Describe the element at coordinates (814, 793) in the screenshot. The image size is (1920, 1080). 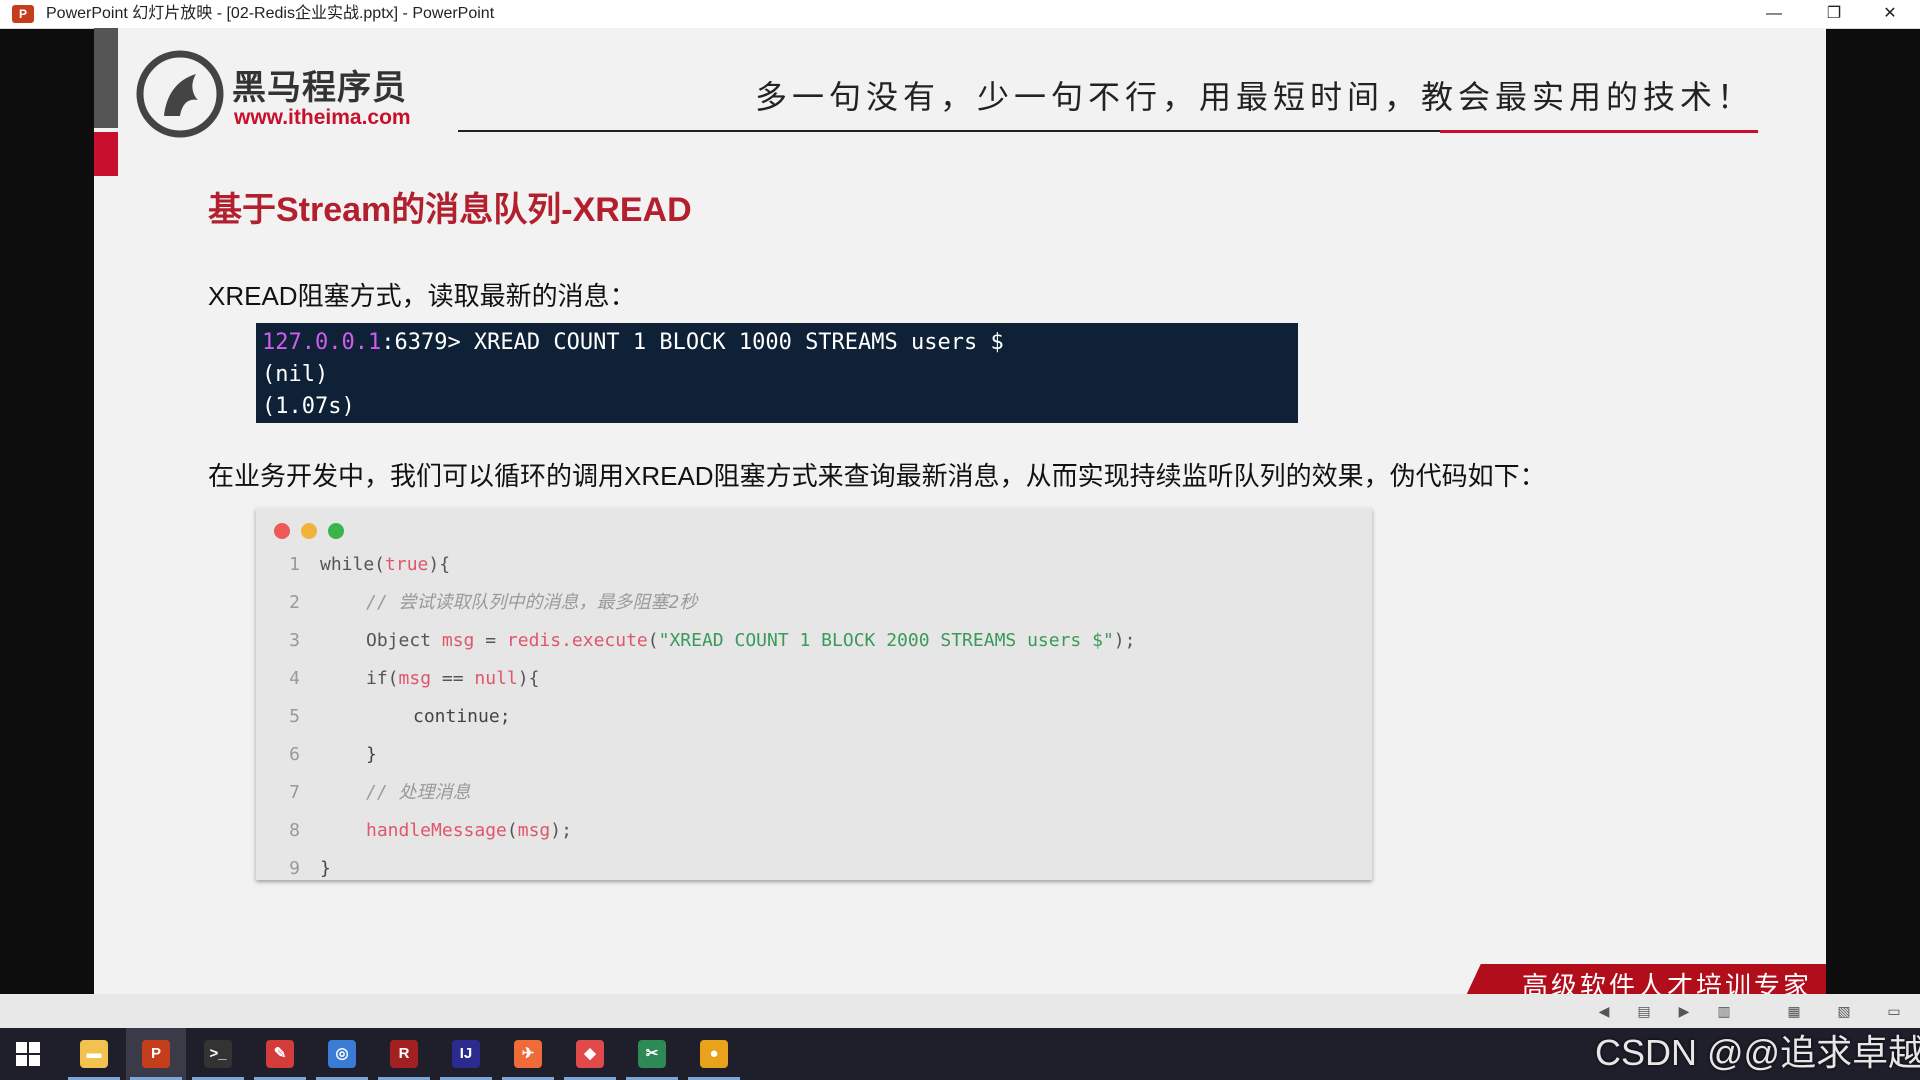
I see `code-line: 7 // 处理消息` at that location.